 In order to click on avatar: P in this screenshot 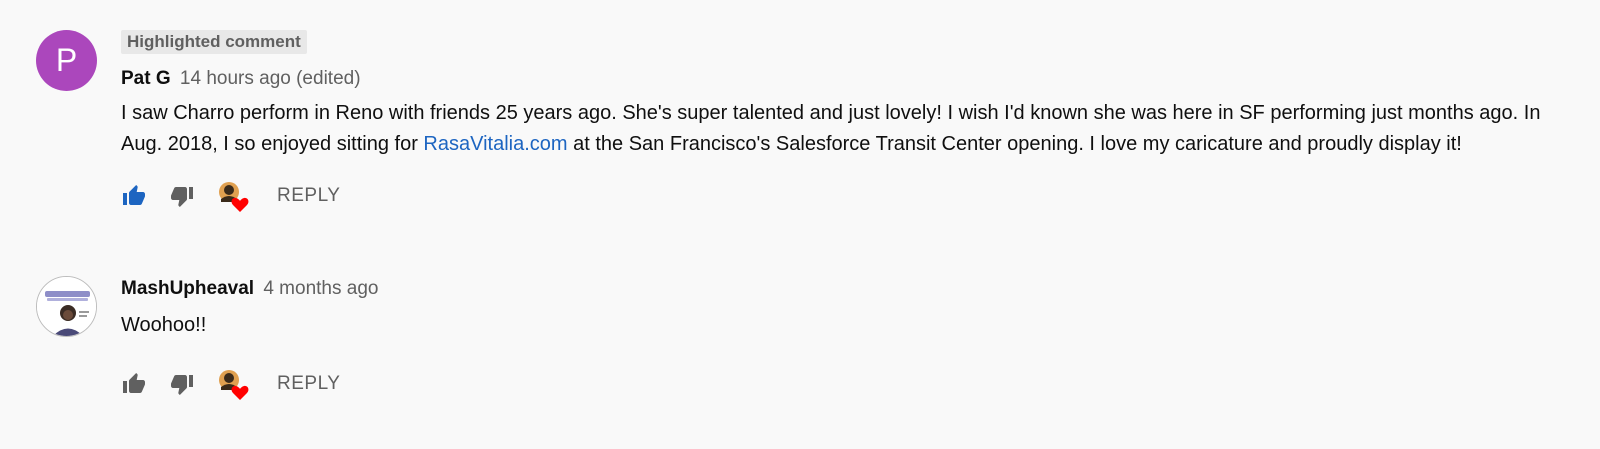, I will do `click(66, 60)`.